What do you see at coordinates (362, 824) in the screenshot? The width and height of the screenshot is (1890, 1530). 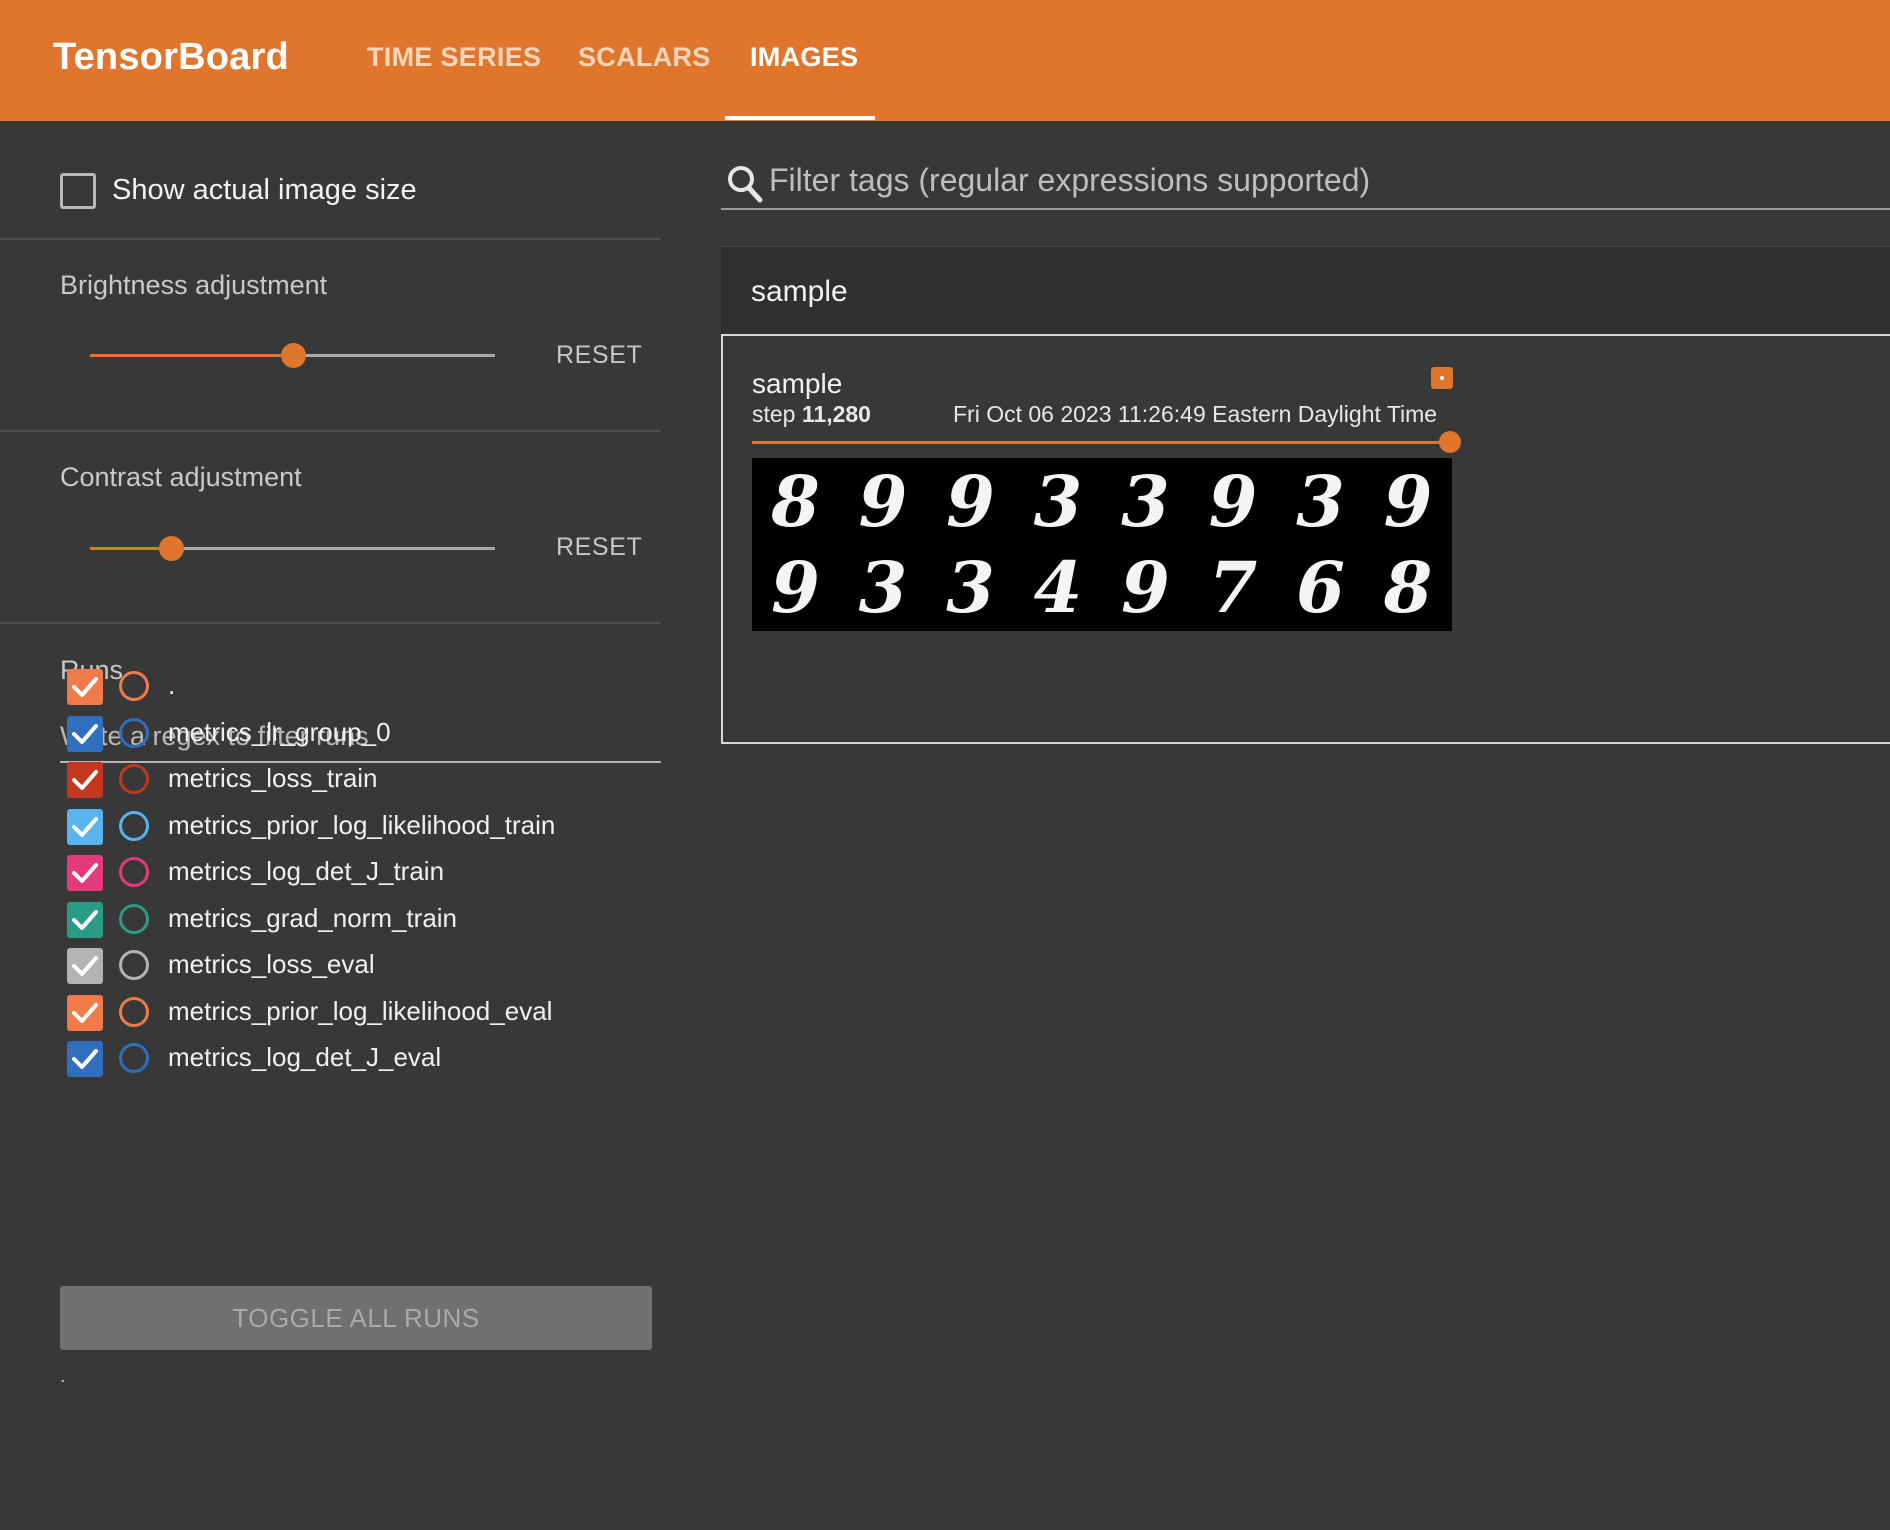 I see `run-name: metrics_prior_log_likelihood_train` at bounding box center [362, 824].